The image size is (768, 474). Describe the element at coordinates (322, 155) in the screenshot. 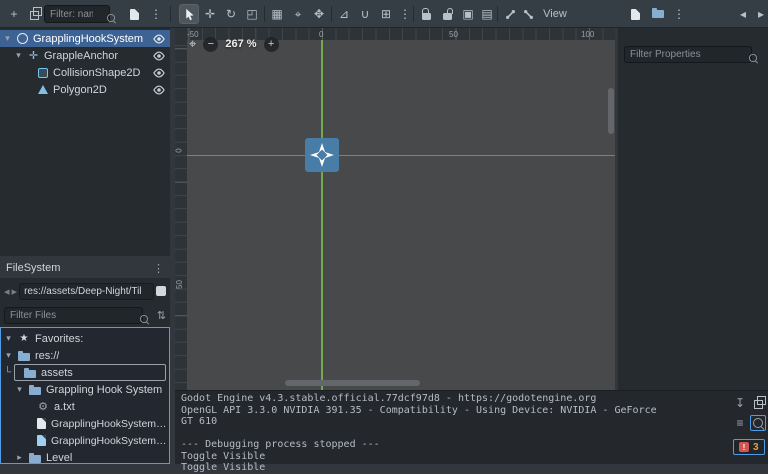

I see `anchor-node-gizmo` at that location.